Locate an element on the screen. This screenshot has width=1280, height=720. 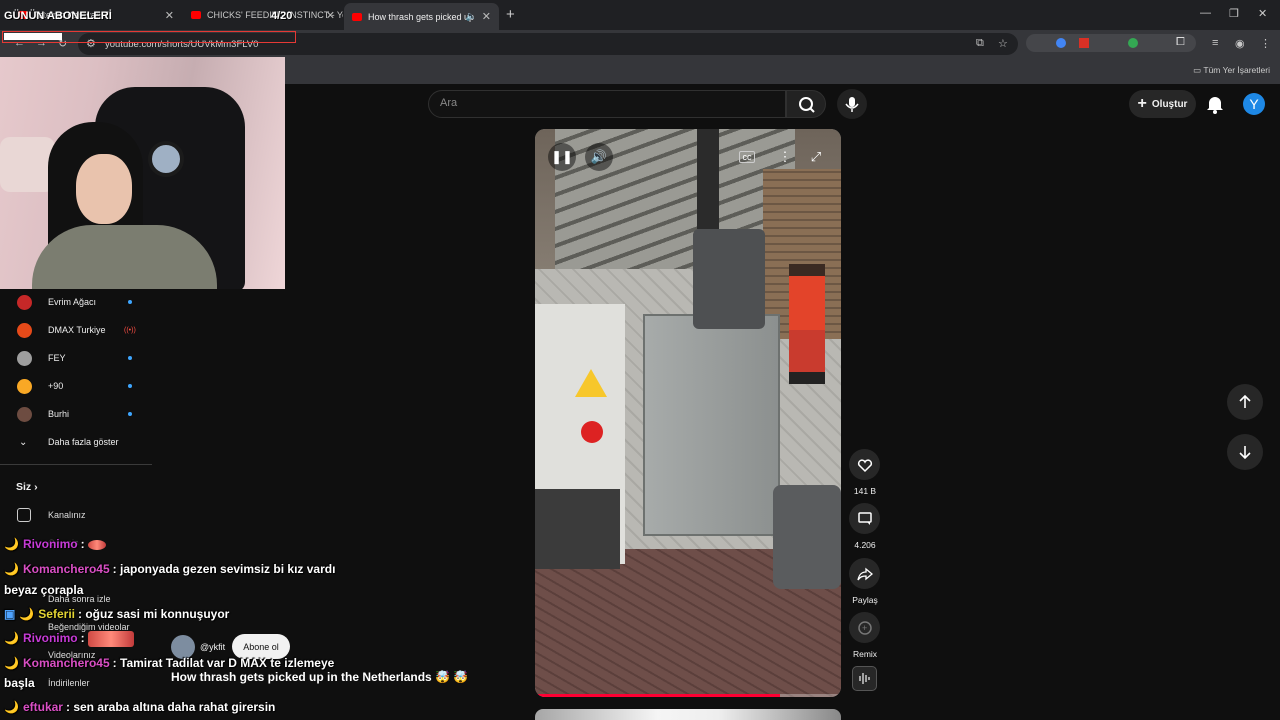
channel-handle: @ykfit is located at coordinates (212, 647).